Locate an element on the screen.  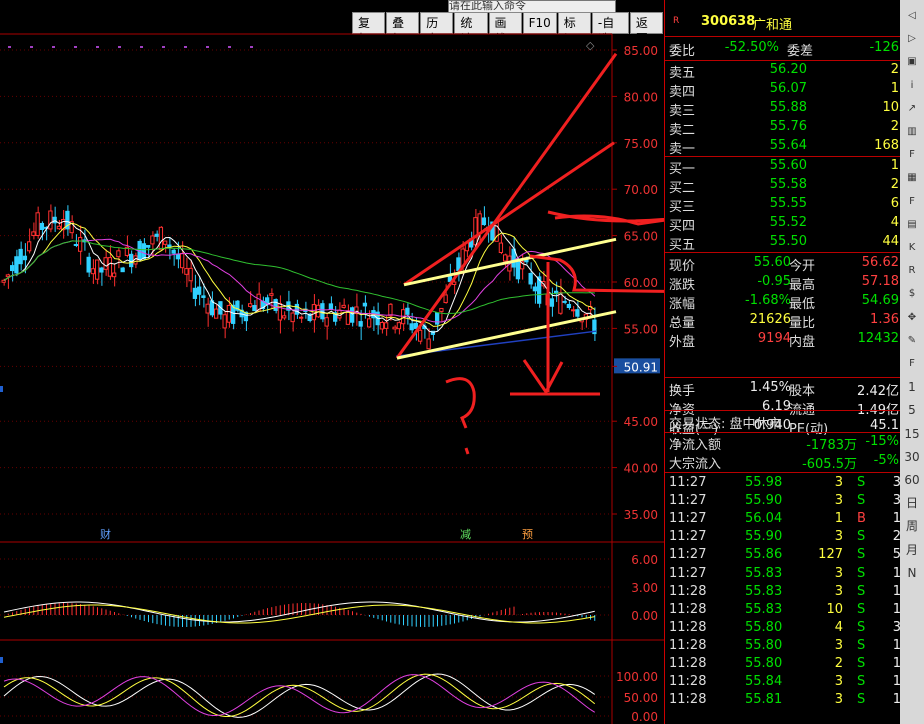
tick-row: 11:28 55.84 3 S 1 is located at coordinates (784, 683).